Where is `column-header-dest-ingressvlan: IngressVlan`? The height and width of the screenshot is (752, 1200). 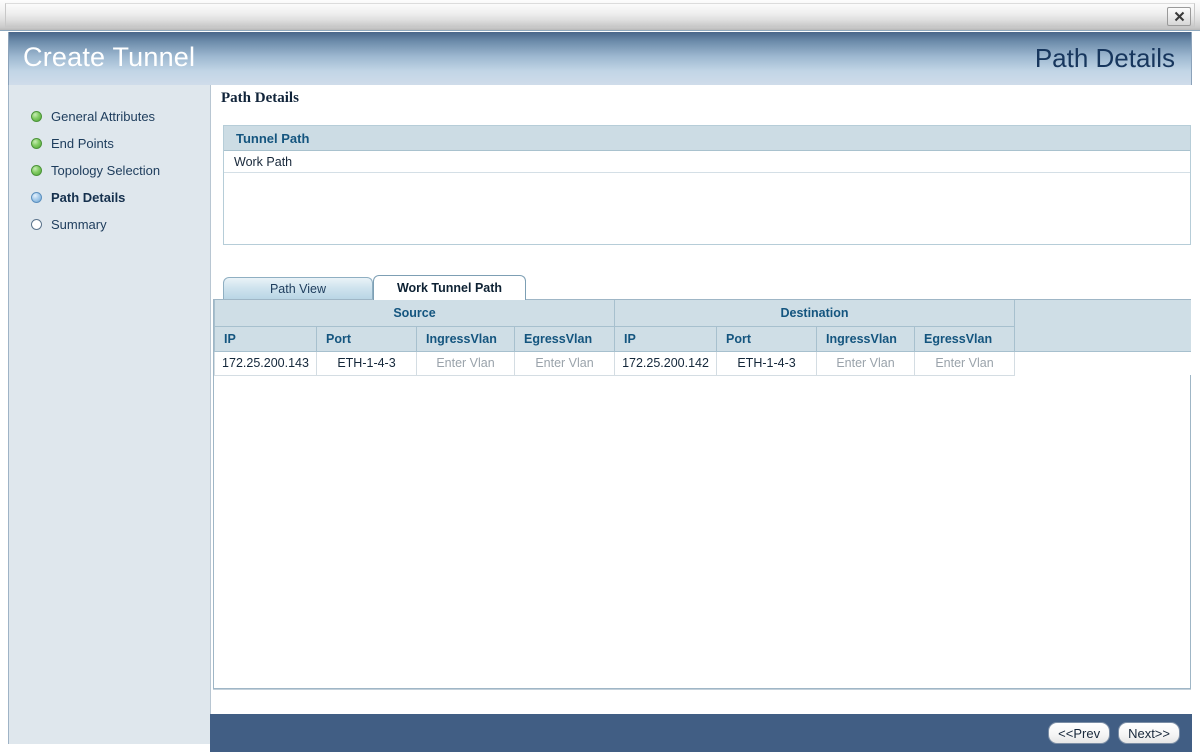
column-header-dest-ingressvlan: IngressVlan is located at coordinates (866, 338).